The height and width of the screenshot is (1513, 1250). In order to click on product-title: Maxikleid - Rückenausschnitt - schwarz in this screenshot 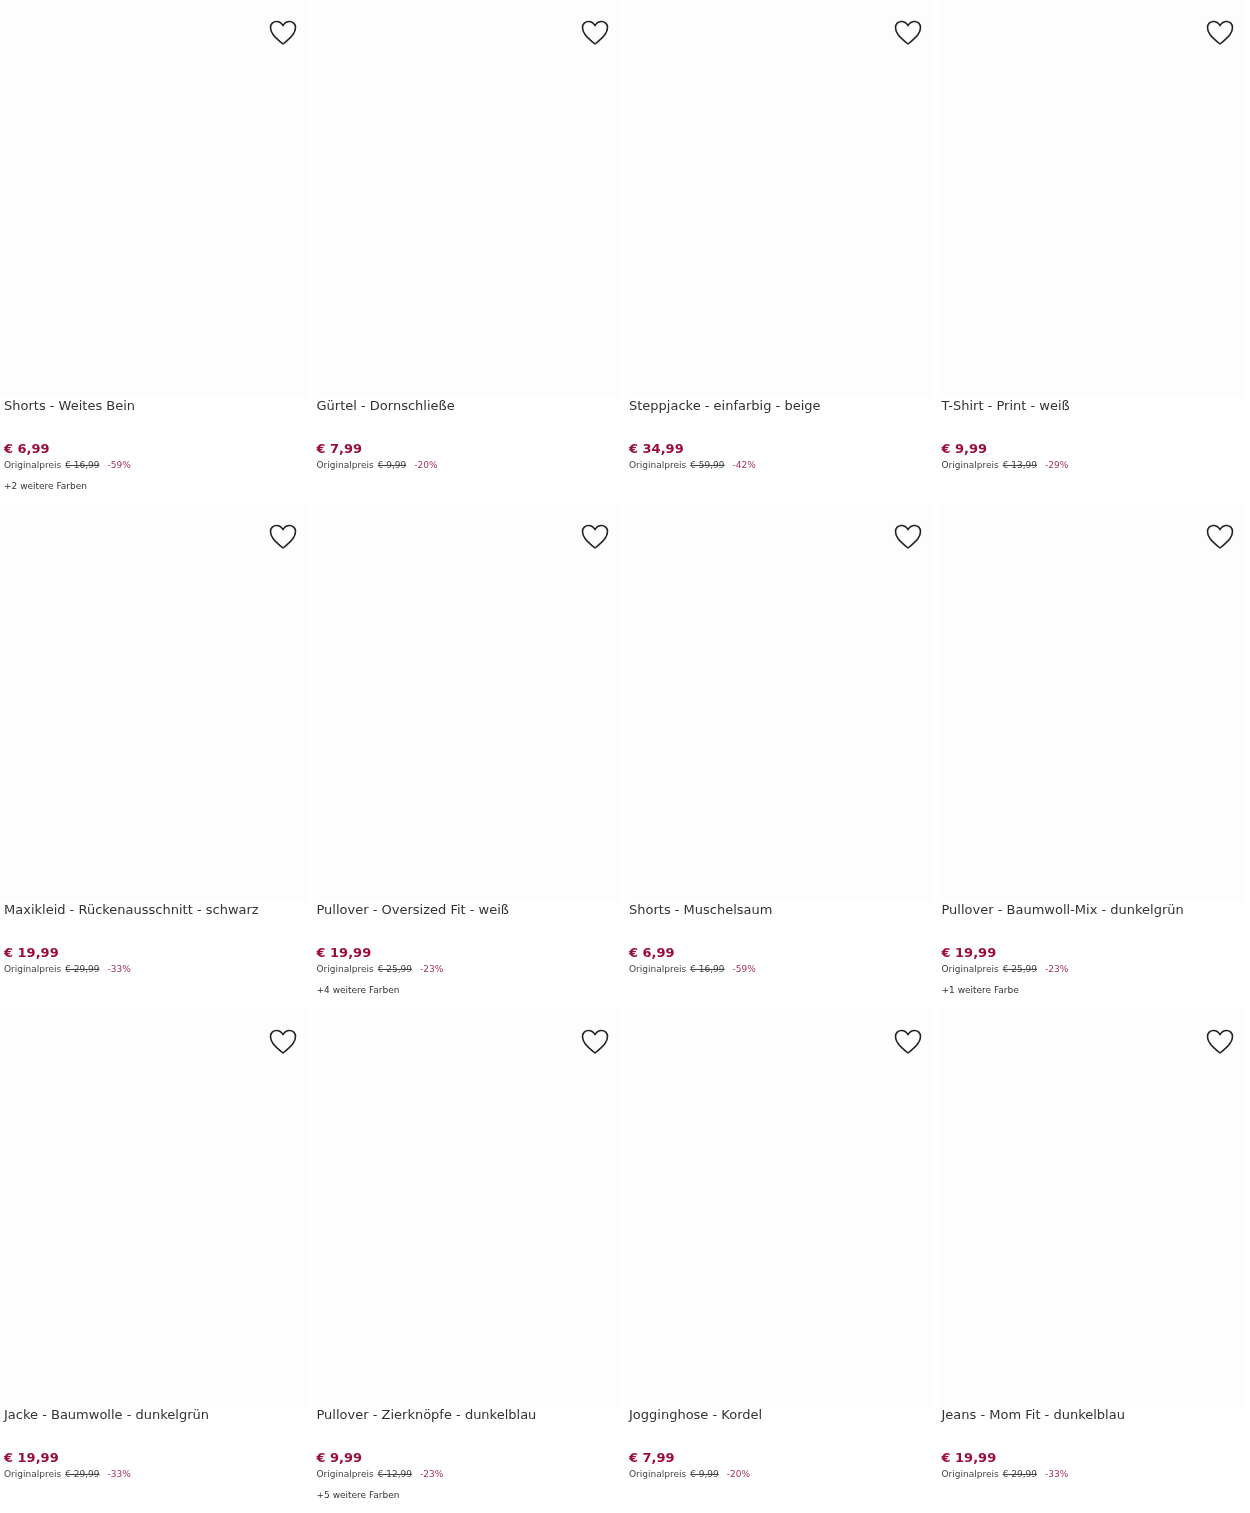, I will do `click(158, 910)`.